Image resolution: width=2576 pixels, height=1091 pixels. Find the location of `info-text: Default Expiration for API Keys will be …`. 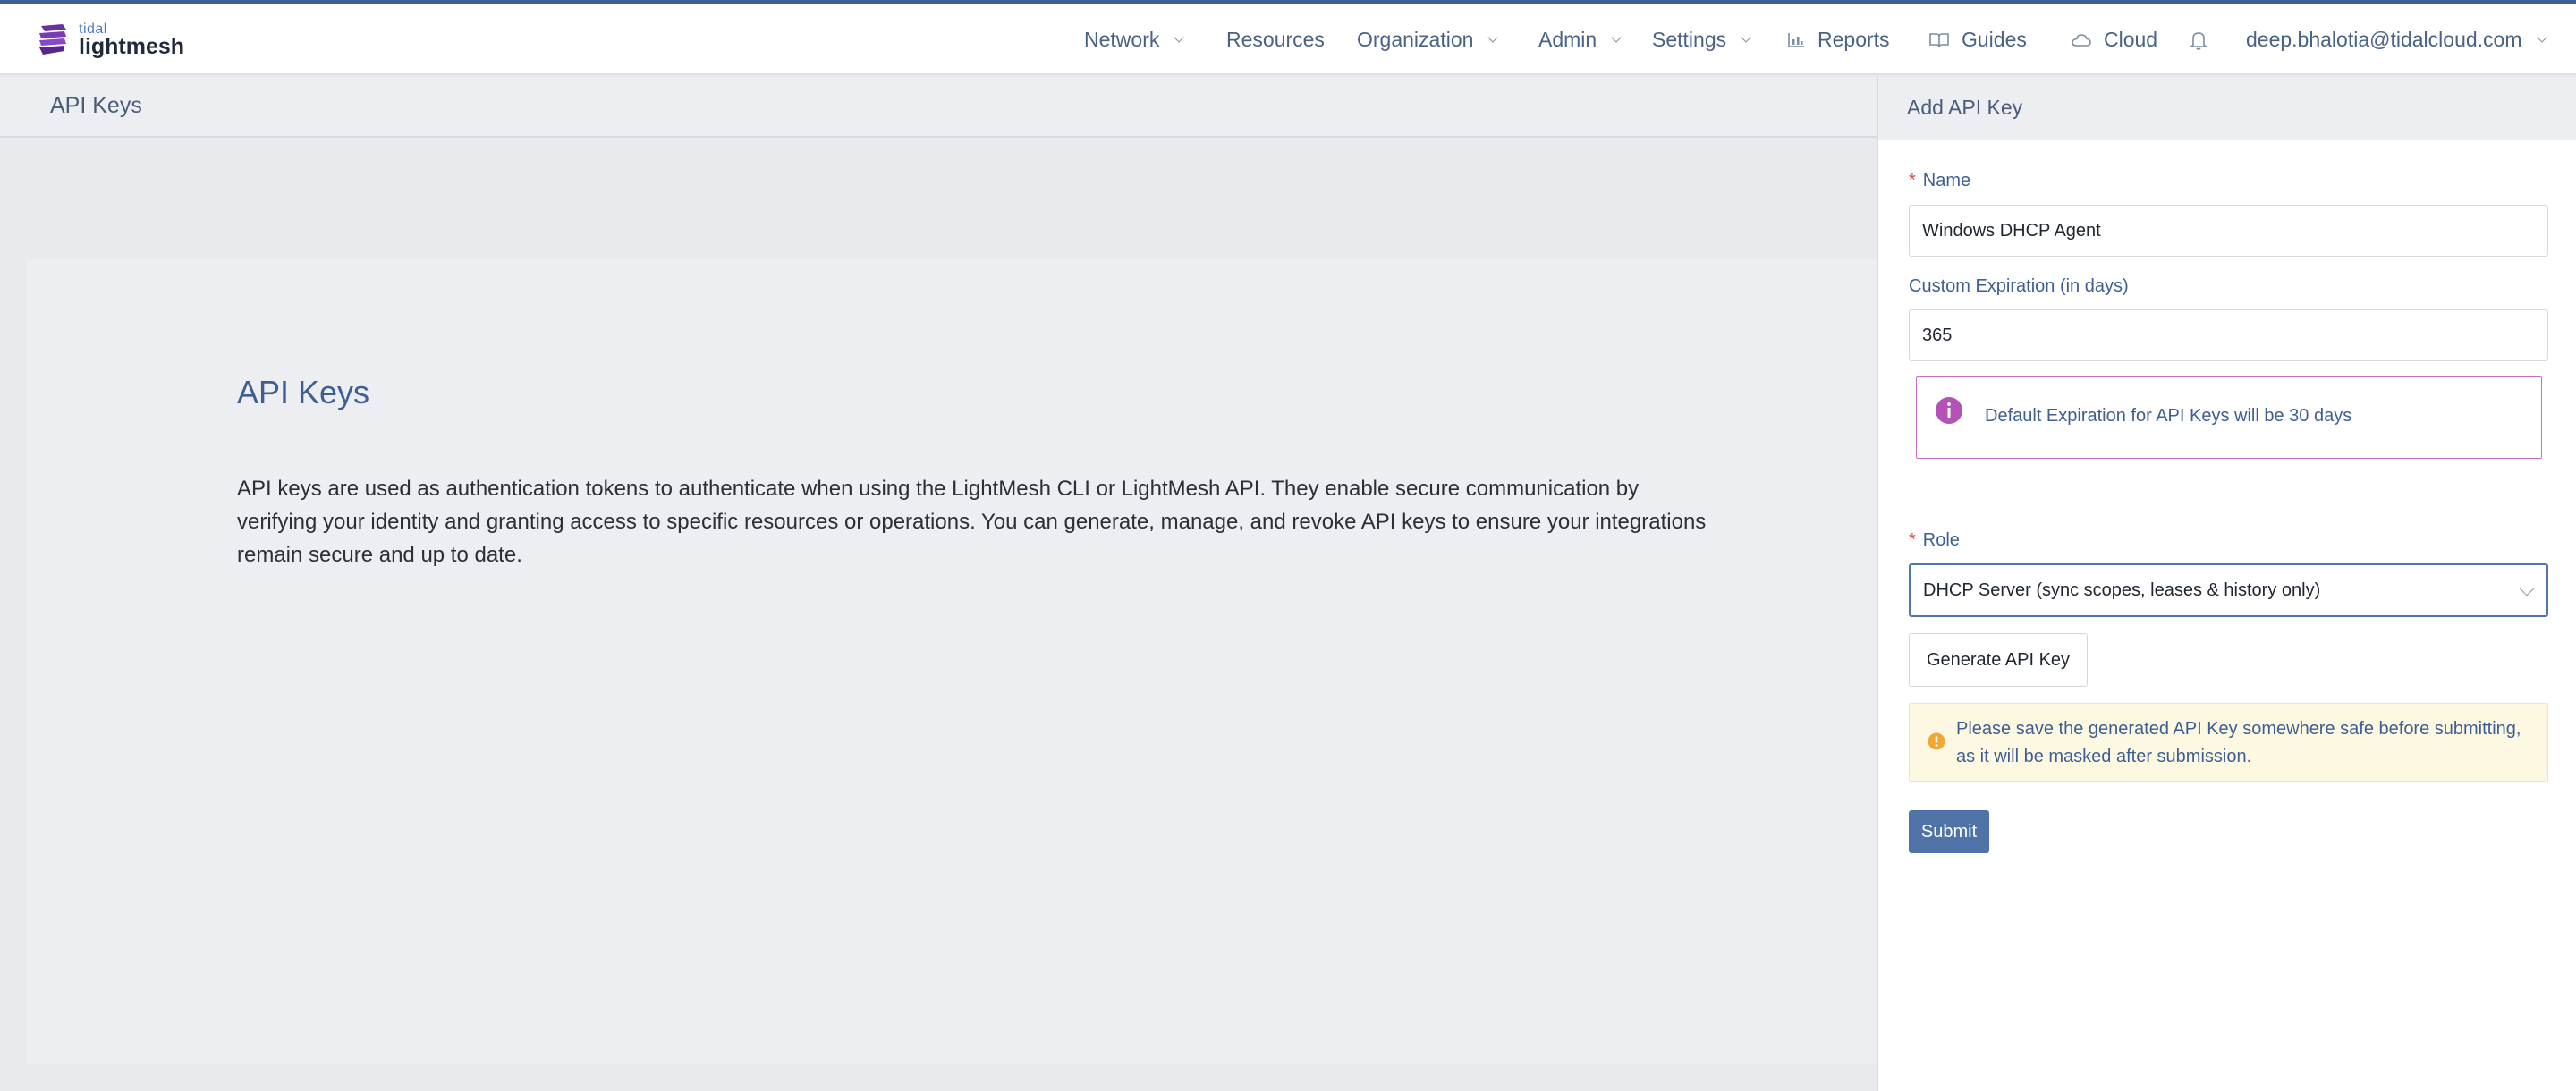

info-text: Default Expiration for API Keys will be … is located at coordinates (2168, 416).